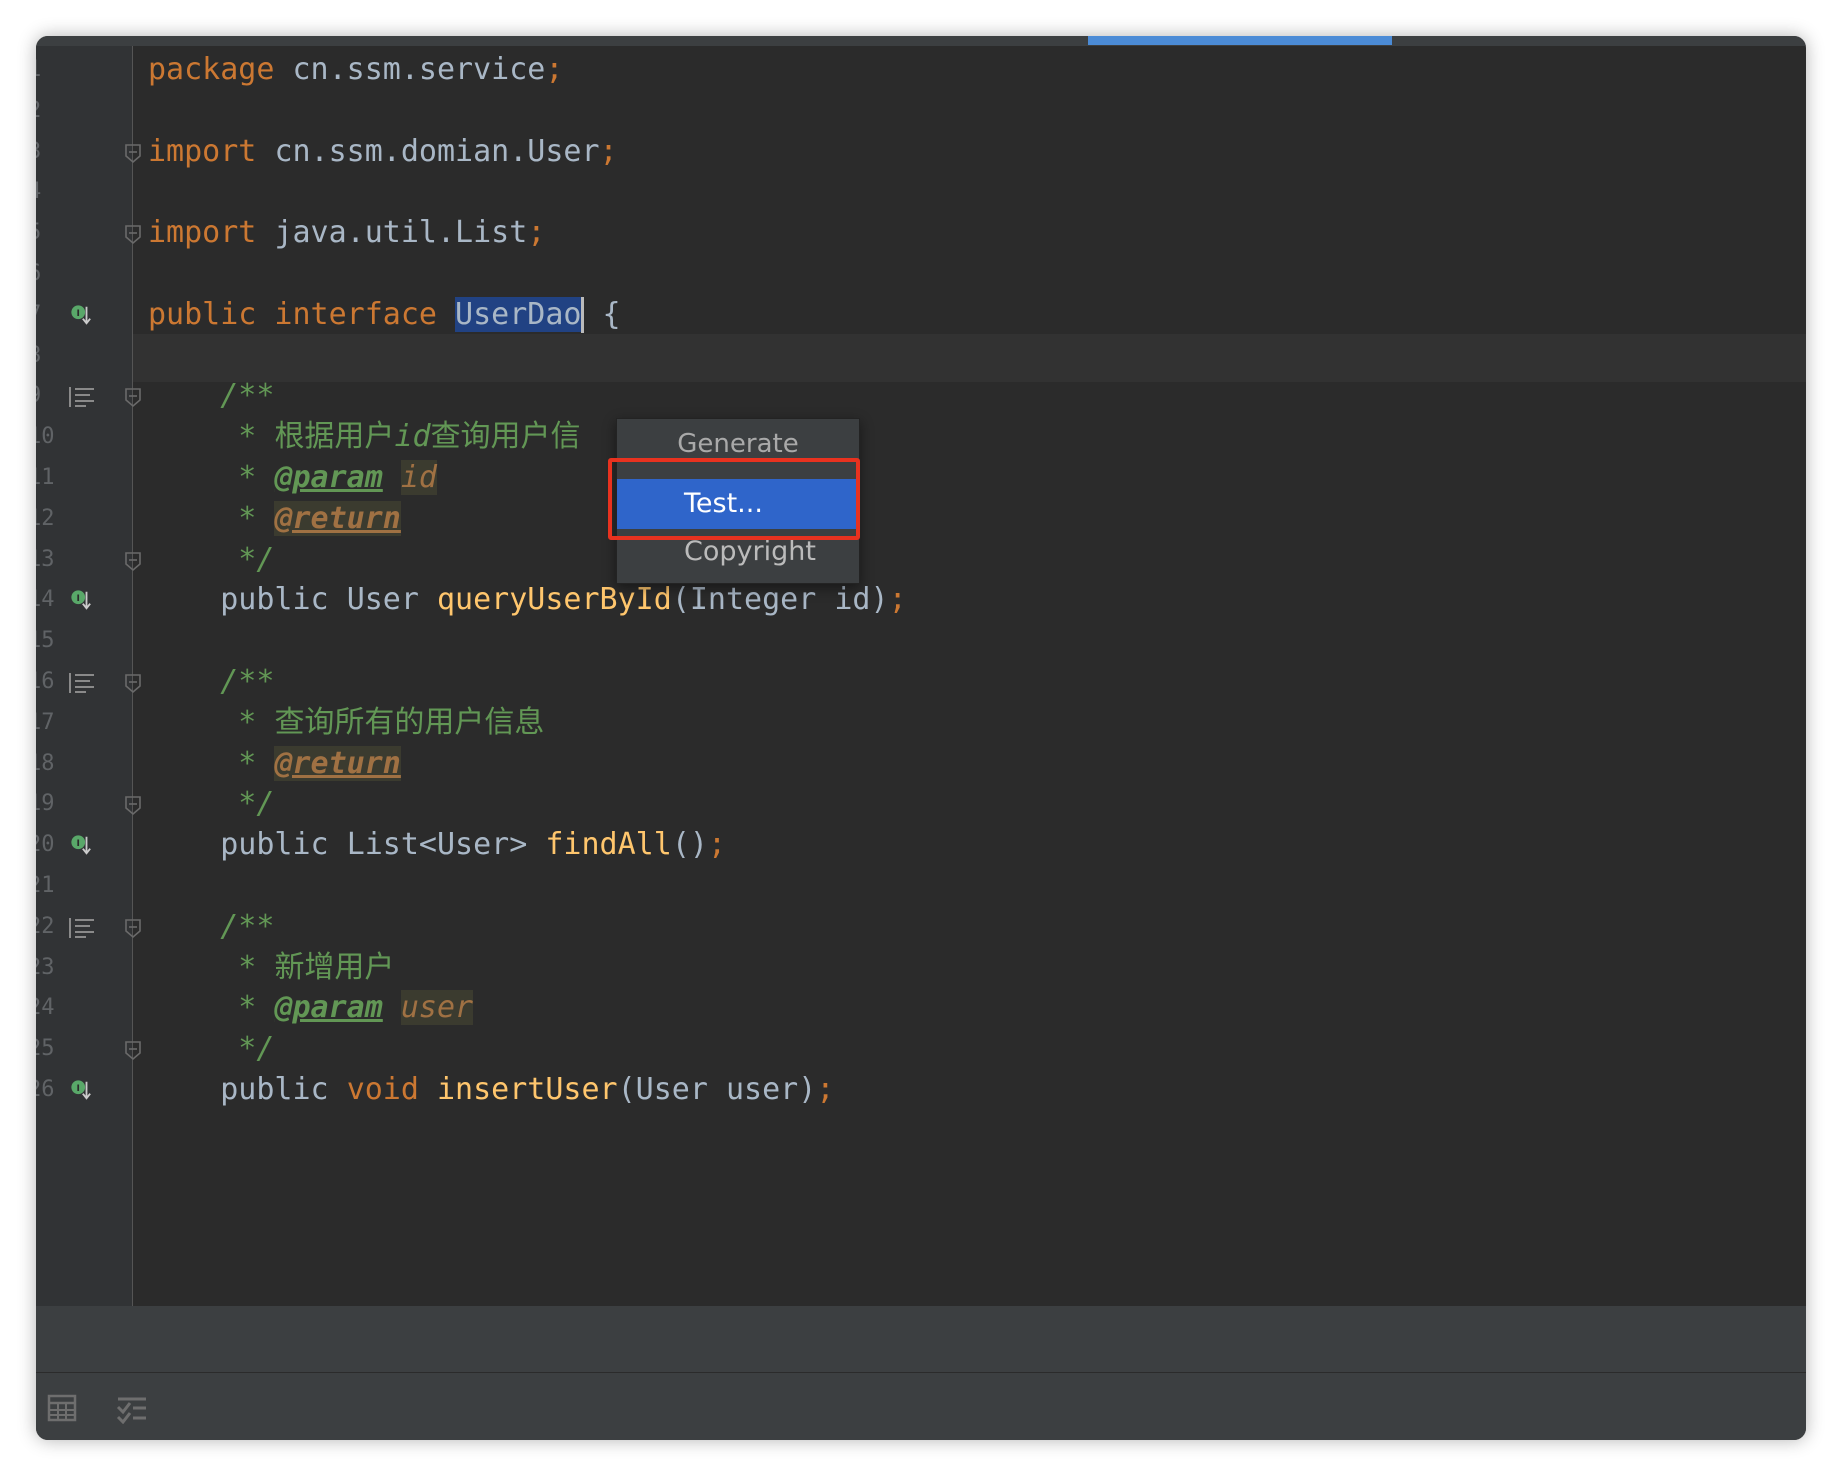  Describe the element at coordinates (518, 314) in the screenshot. I see `selected-identifier: UserDao` at that location.